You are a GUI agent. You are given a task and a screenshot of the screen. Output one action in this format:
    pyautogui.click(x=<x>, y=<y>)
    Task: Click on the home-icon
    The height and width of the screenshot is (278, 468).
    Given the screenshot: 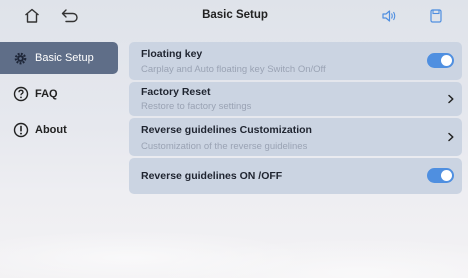 What is the action you would take?
    pyautogui.click(x=32, y=16)
    